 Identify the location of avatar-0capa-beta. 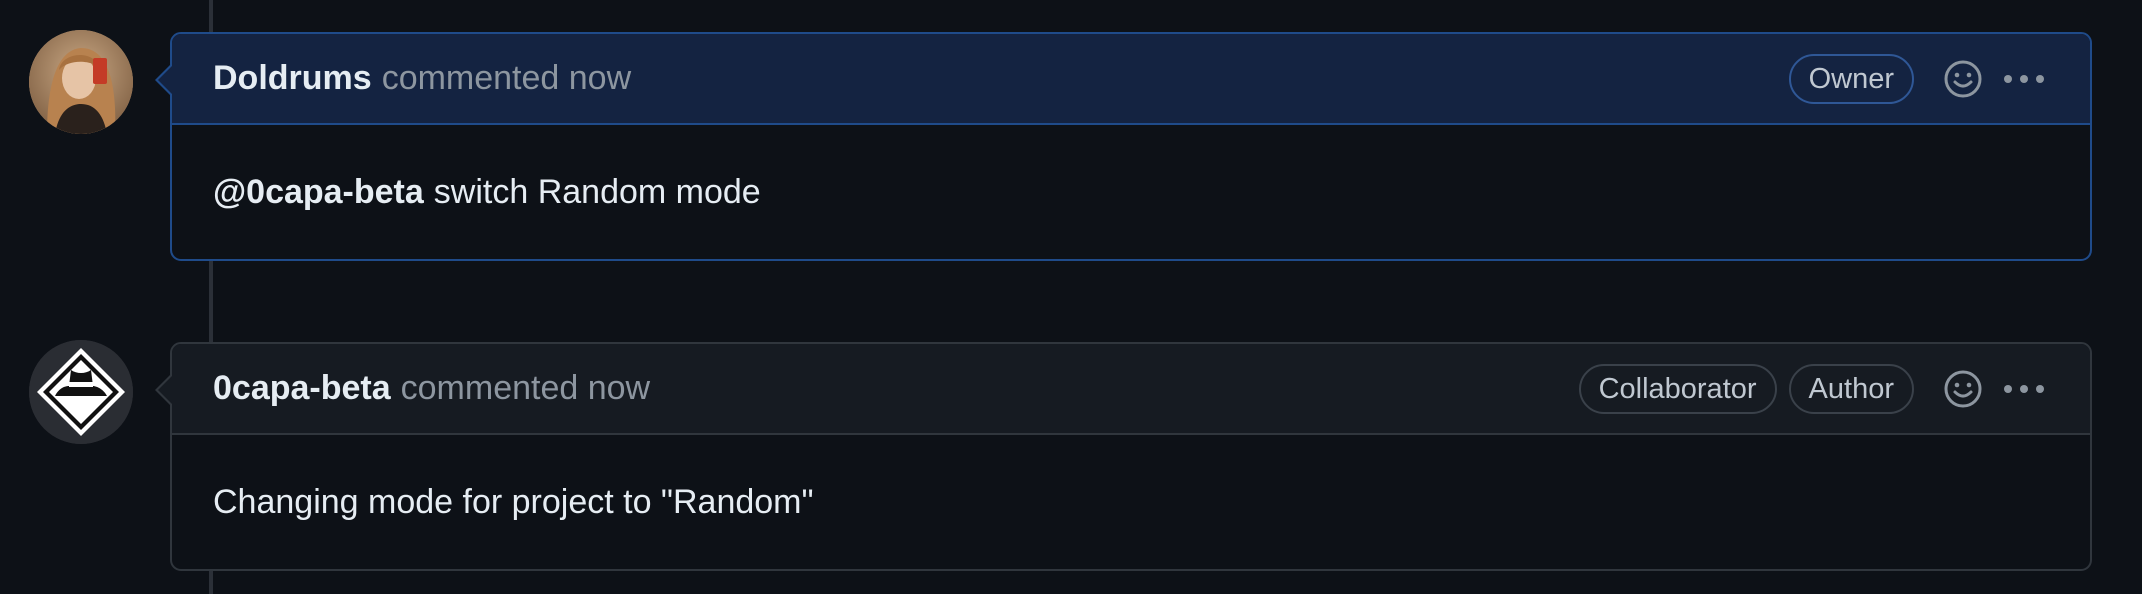
(81, 392).